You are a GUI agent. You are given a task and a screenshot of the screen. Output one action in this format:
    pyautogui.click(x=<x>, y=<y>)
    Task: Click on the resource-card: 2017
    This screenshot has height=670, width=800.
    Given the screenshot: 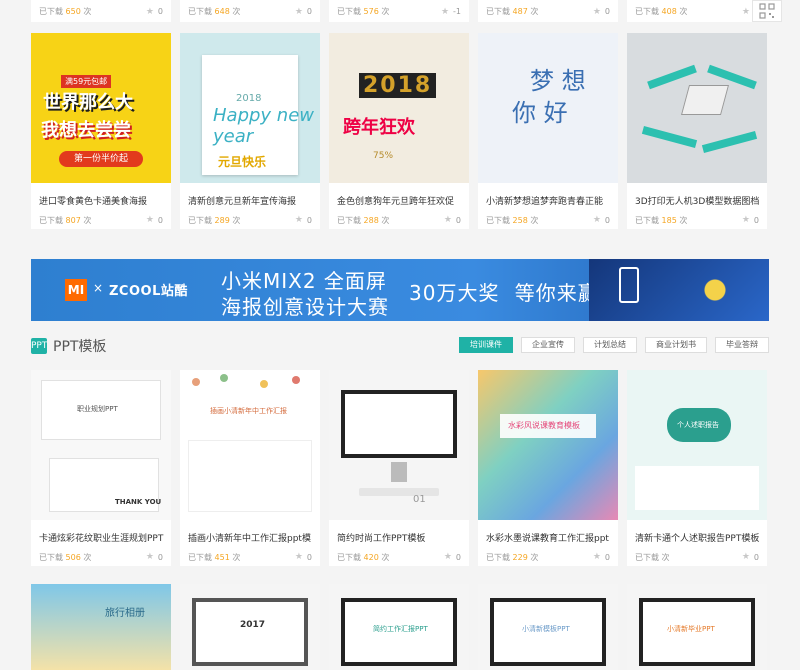 What is the action you would take?
    pyautogui.click(x=250, y=627)
    